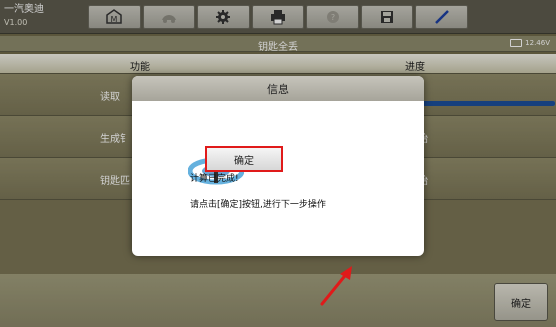 This screenshot has height=327, width=556. What do you see at coordinates (258, 205) in the screenshot?
I see `dialog-message-instruction: 请点击[确定]按钮,进行下一步操作` at bounding box center [258, 205].